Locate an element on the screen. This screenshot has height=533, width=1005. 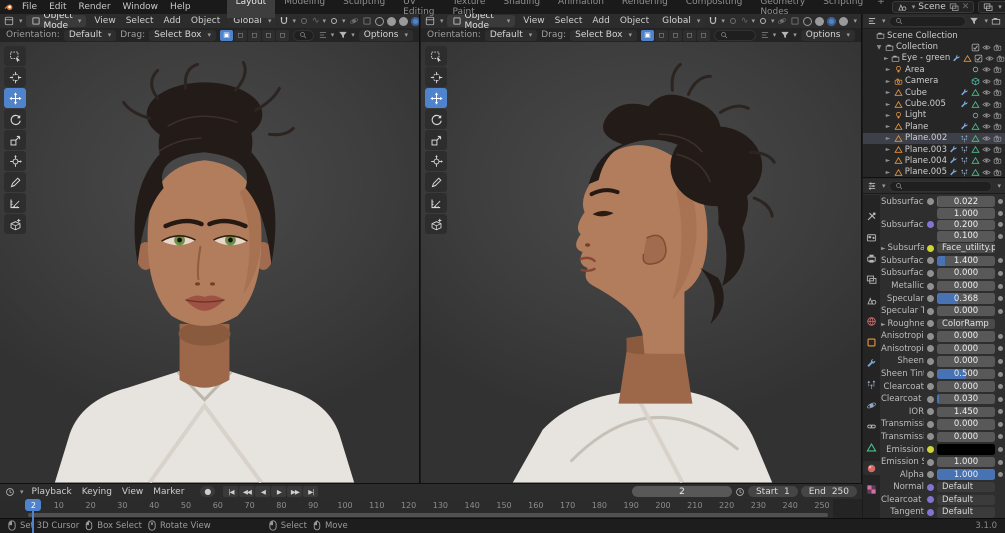
properties-tab-tool is located at coordinates (871, 216).